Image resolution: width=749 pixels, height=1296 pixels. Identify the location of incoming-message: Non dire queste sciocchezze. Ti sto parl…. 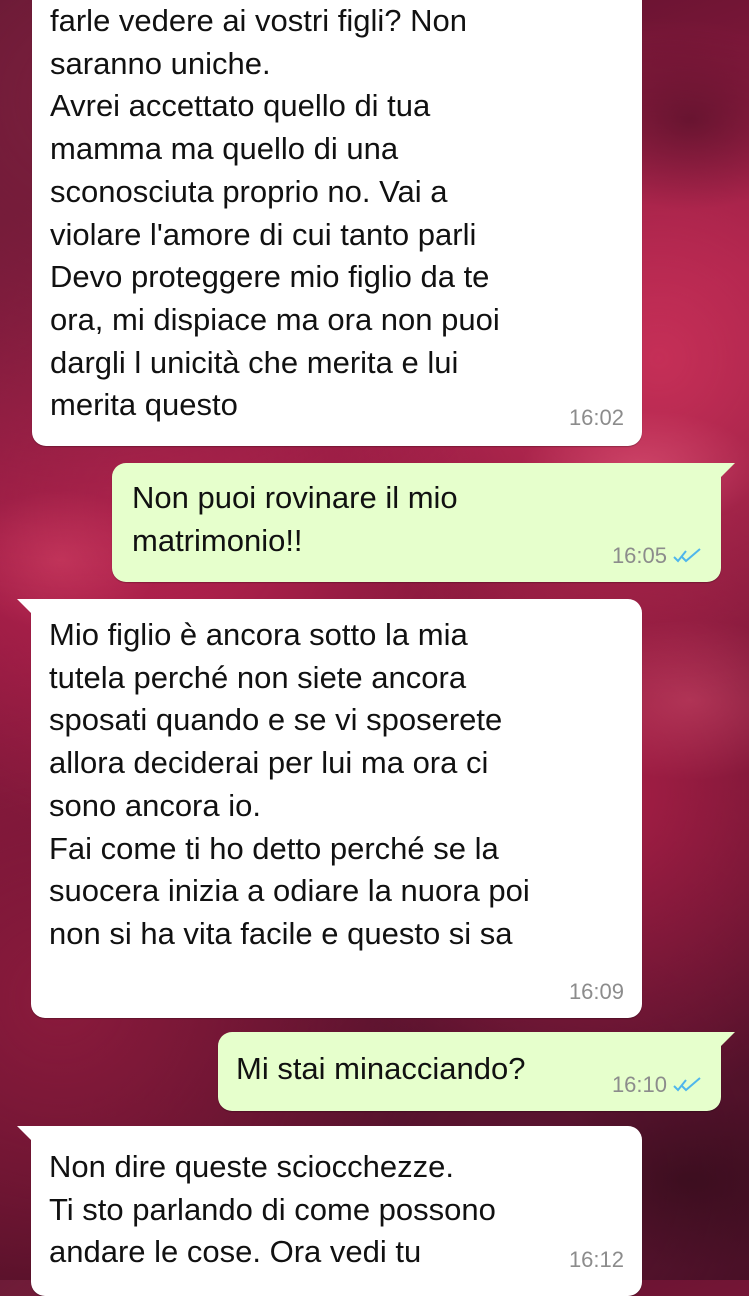
(329, 1211).